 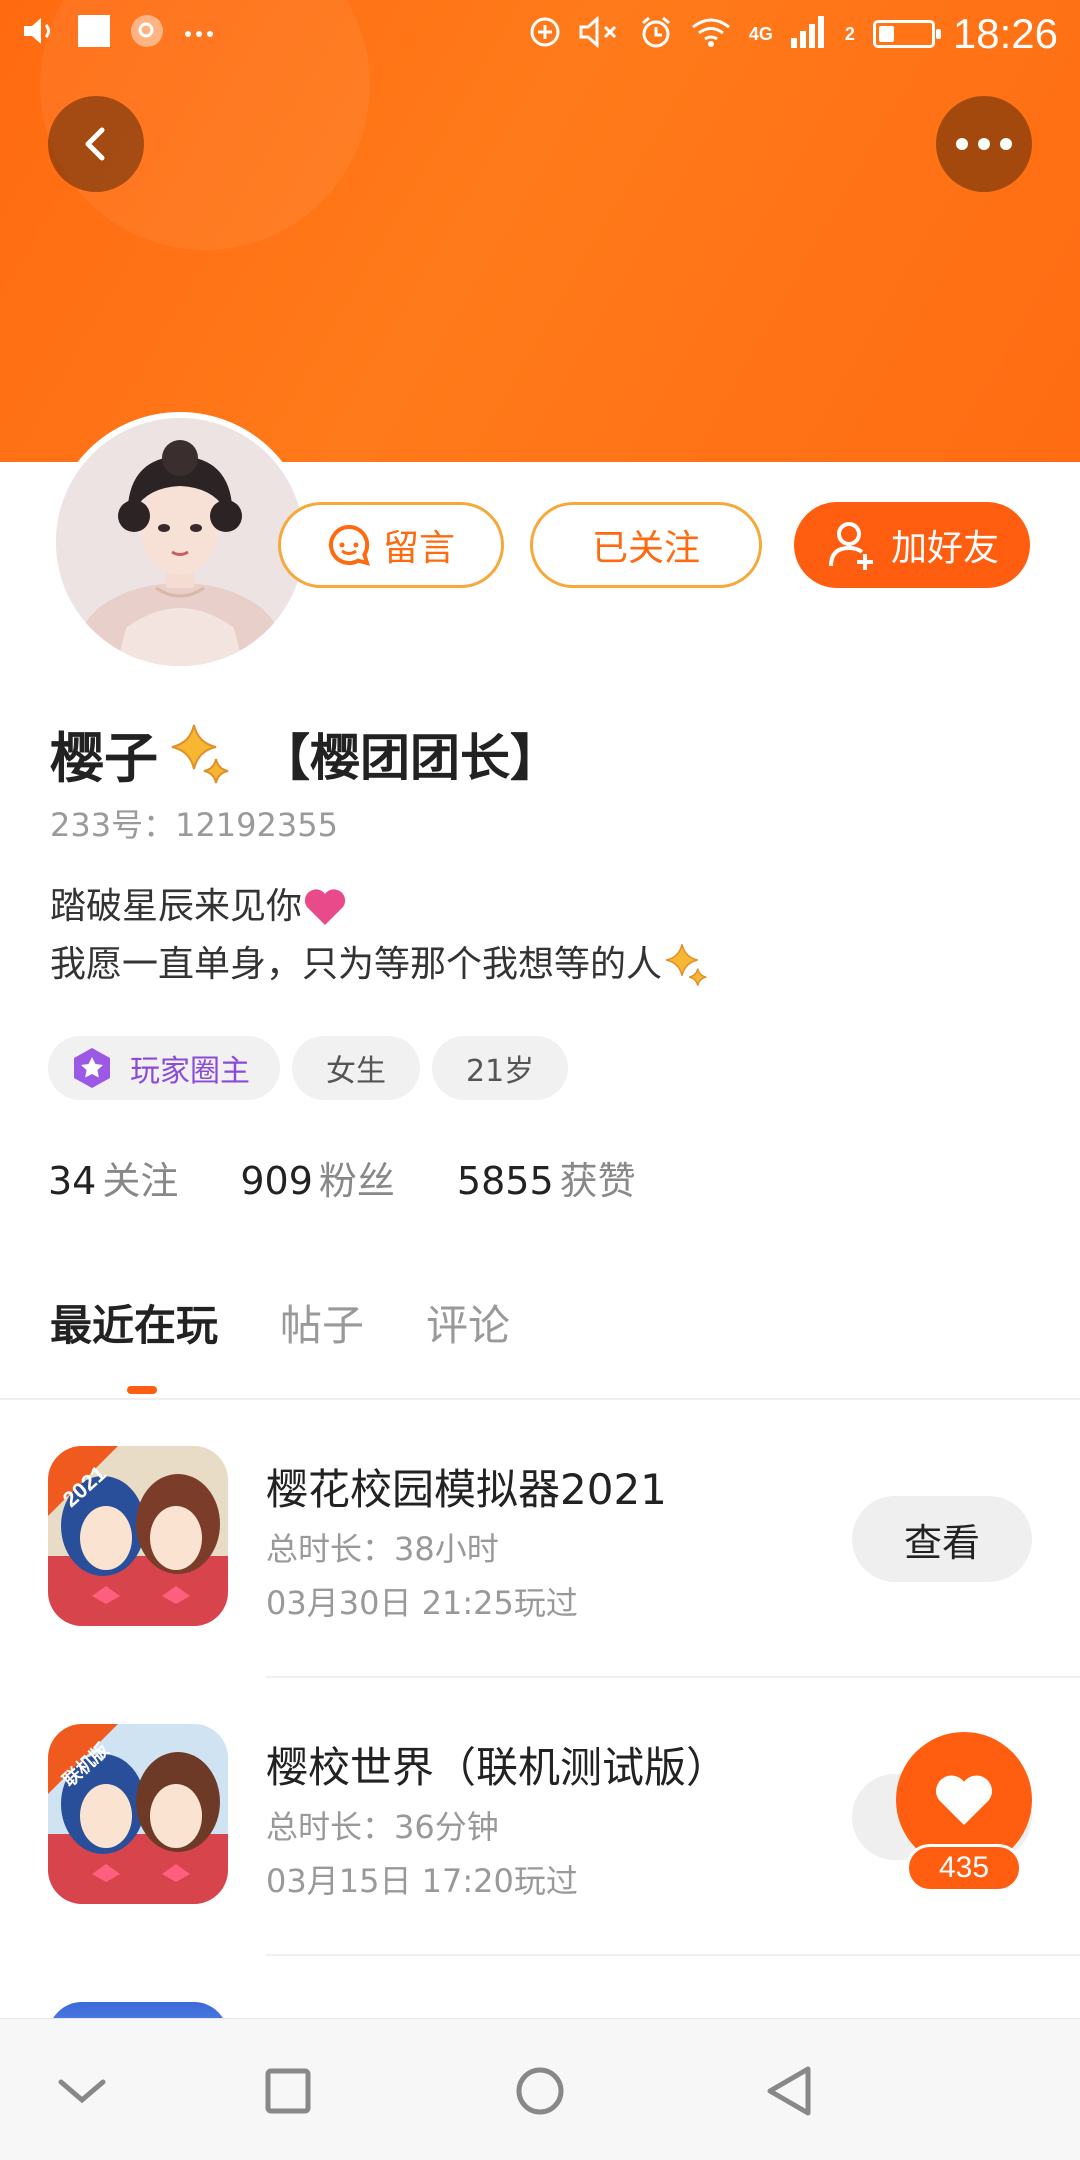 I want to click on more-button, so click(x=984, y=144).